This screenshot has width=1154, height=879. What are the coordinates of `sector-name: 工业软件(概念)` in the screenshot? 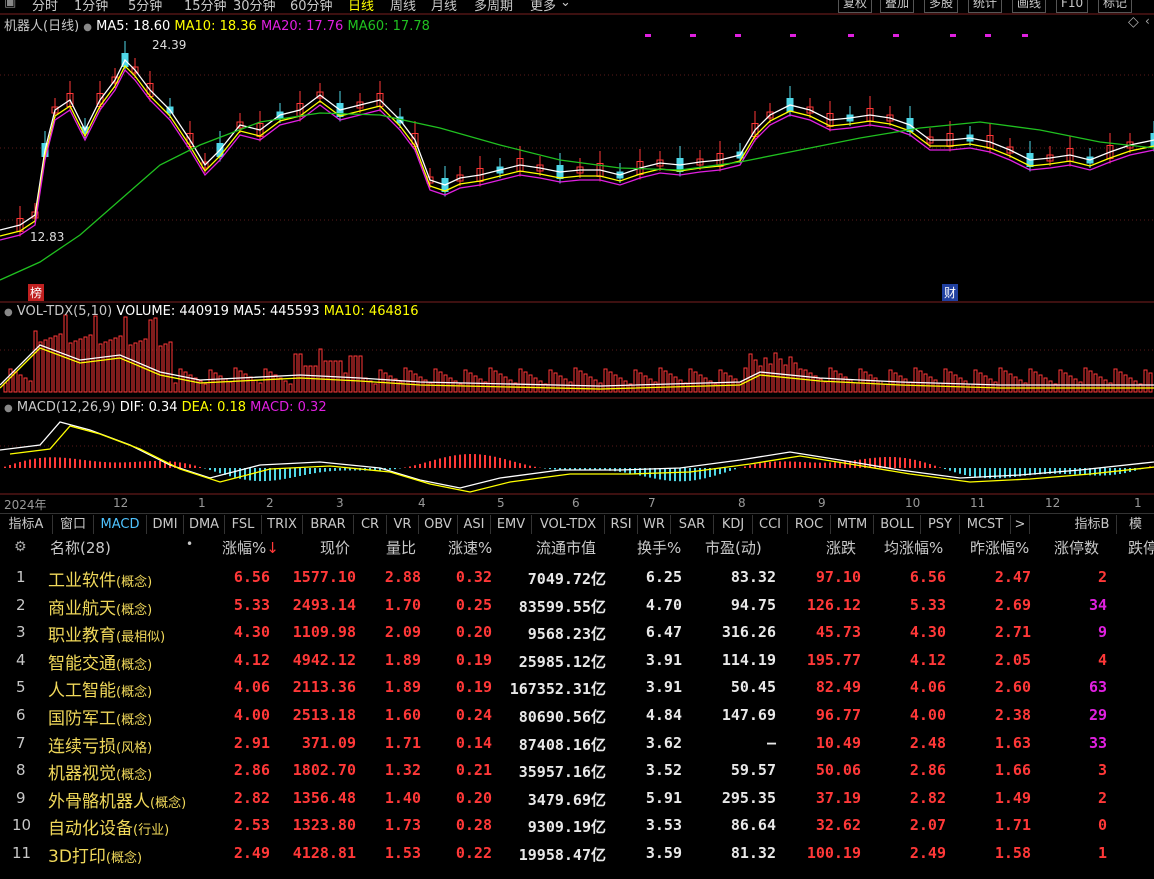 It's located at (100, 578).